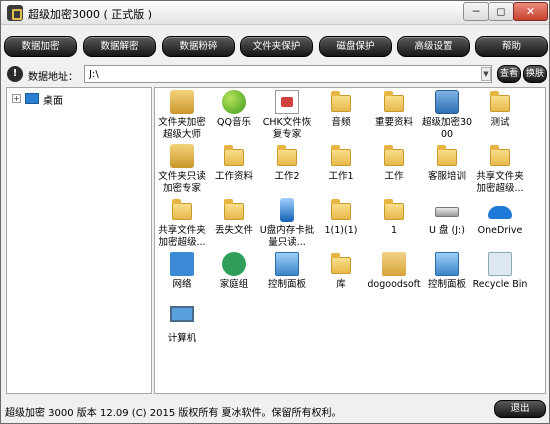 The image size is (550, 424). Describe the element at coordinates (234, 119) in the screenshot. I see `file-item: QQ音乐` at that location.